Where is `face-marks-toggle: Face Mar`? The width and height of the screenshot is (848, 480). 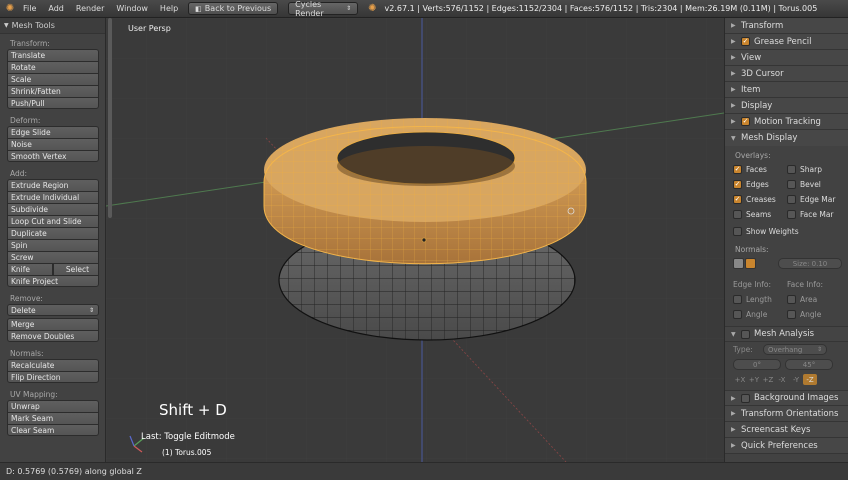
face-marks-toggle: Face Mar is located at coordinates (814, 214).